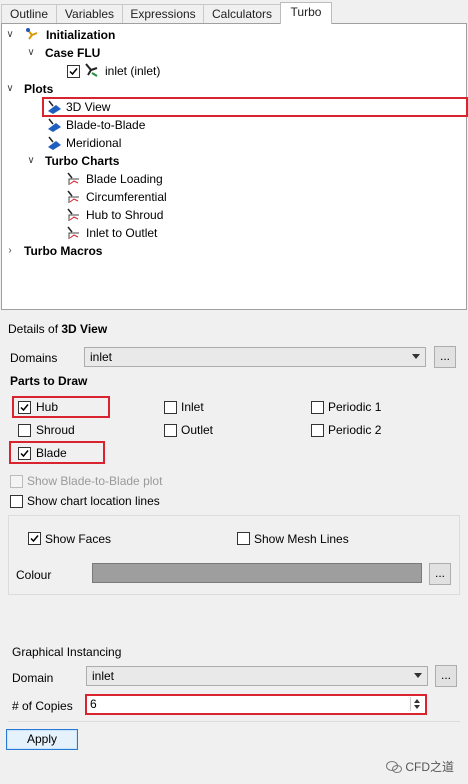  I want to click on 3d-view-icon, so click(54, 107).